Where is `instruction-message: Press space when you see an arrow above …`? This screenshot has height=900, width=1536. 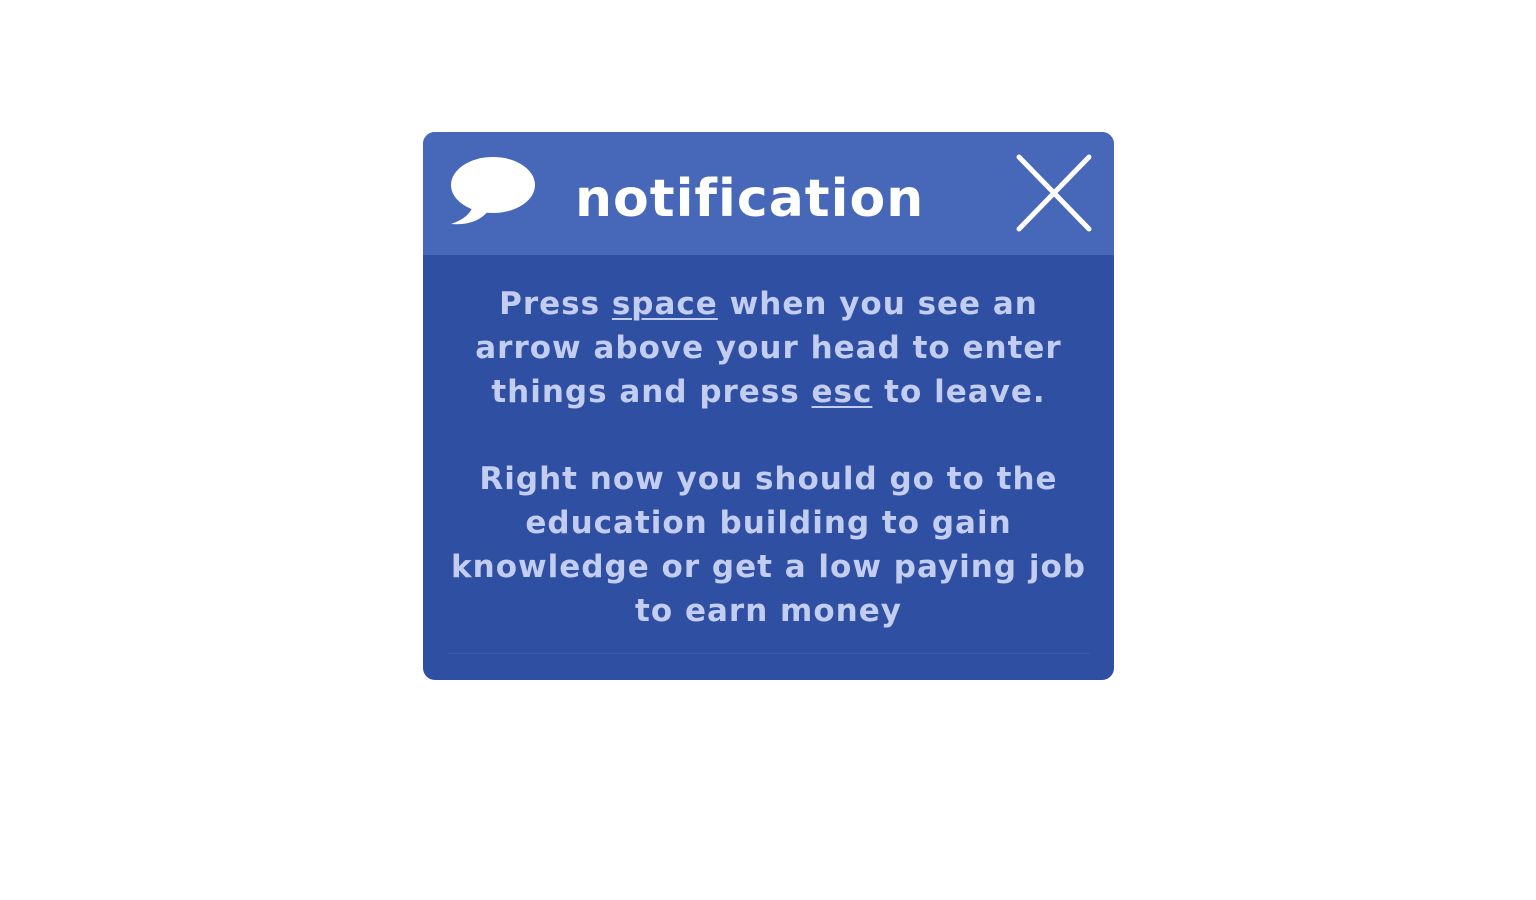
instruction-message: Press space when you see an arrow above … is located at coordinates (768, 348).